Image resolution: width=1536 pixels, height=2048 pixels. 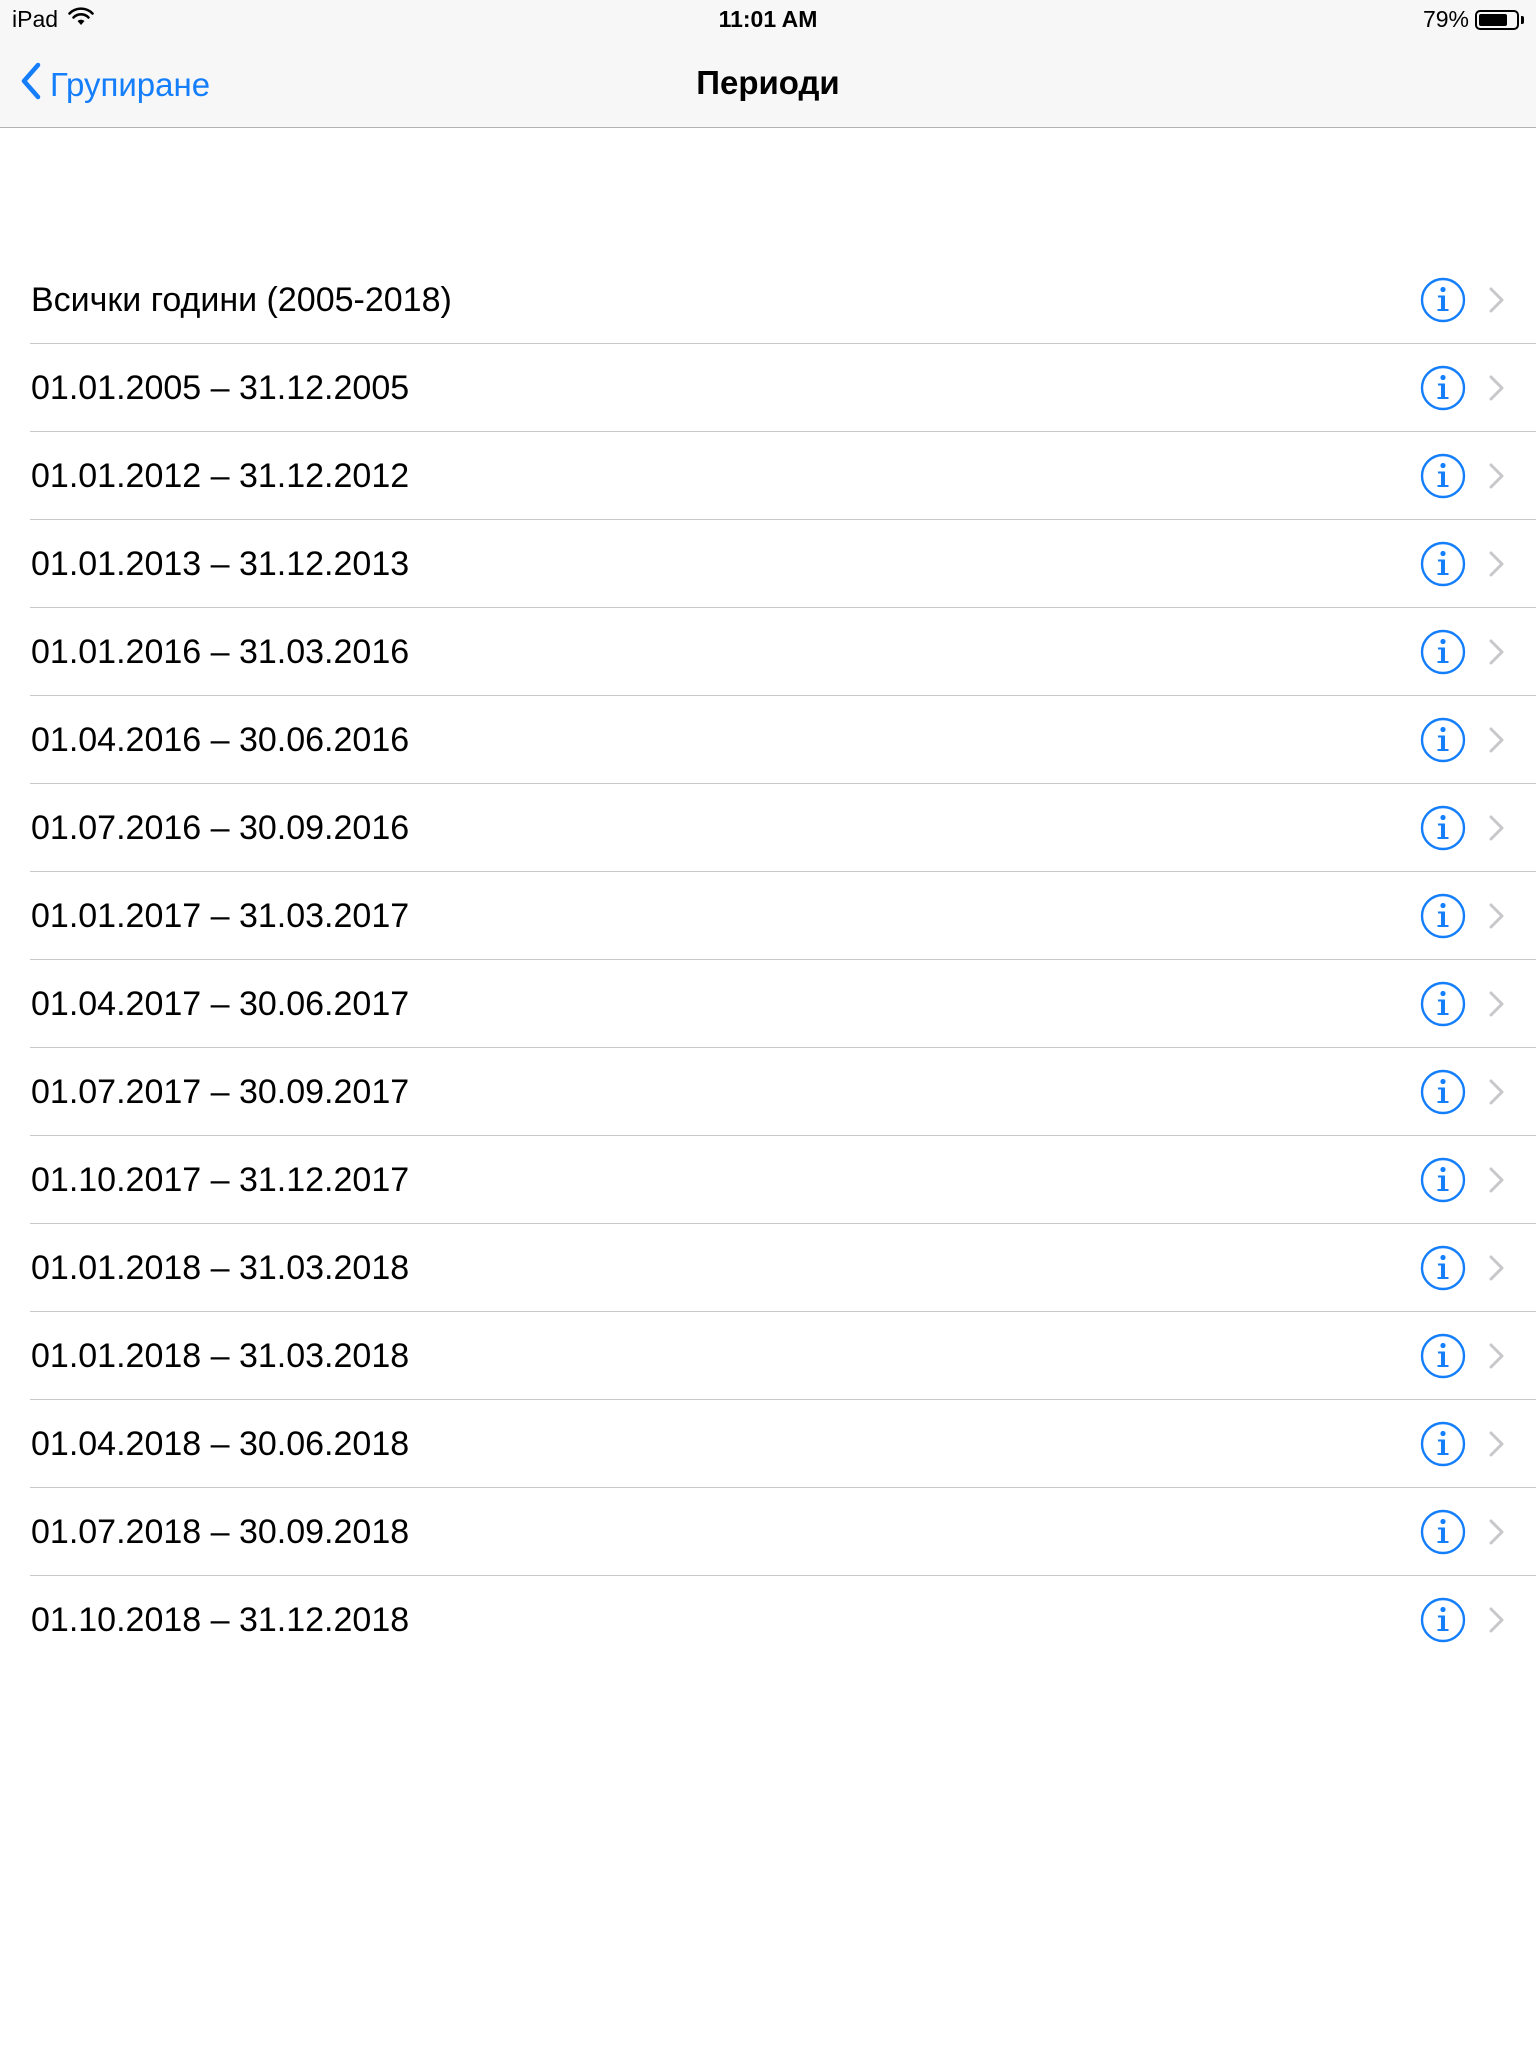 What do you see at coordinates (1445, 19) in the screenshot?
I see `battery-percent: 79%` at bounding box center [1445, 19].